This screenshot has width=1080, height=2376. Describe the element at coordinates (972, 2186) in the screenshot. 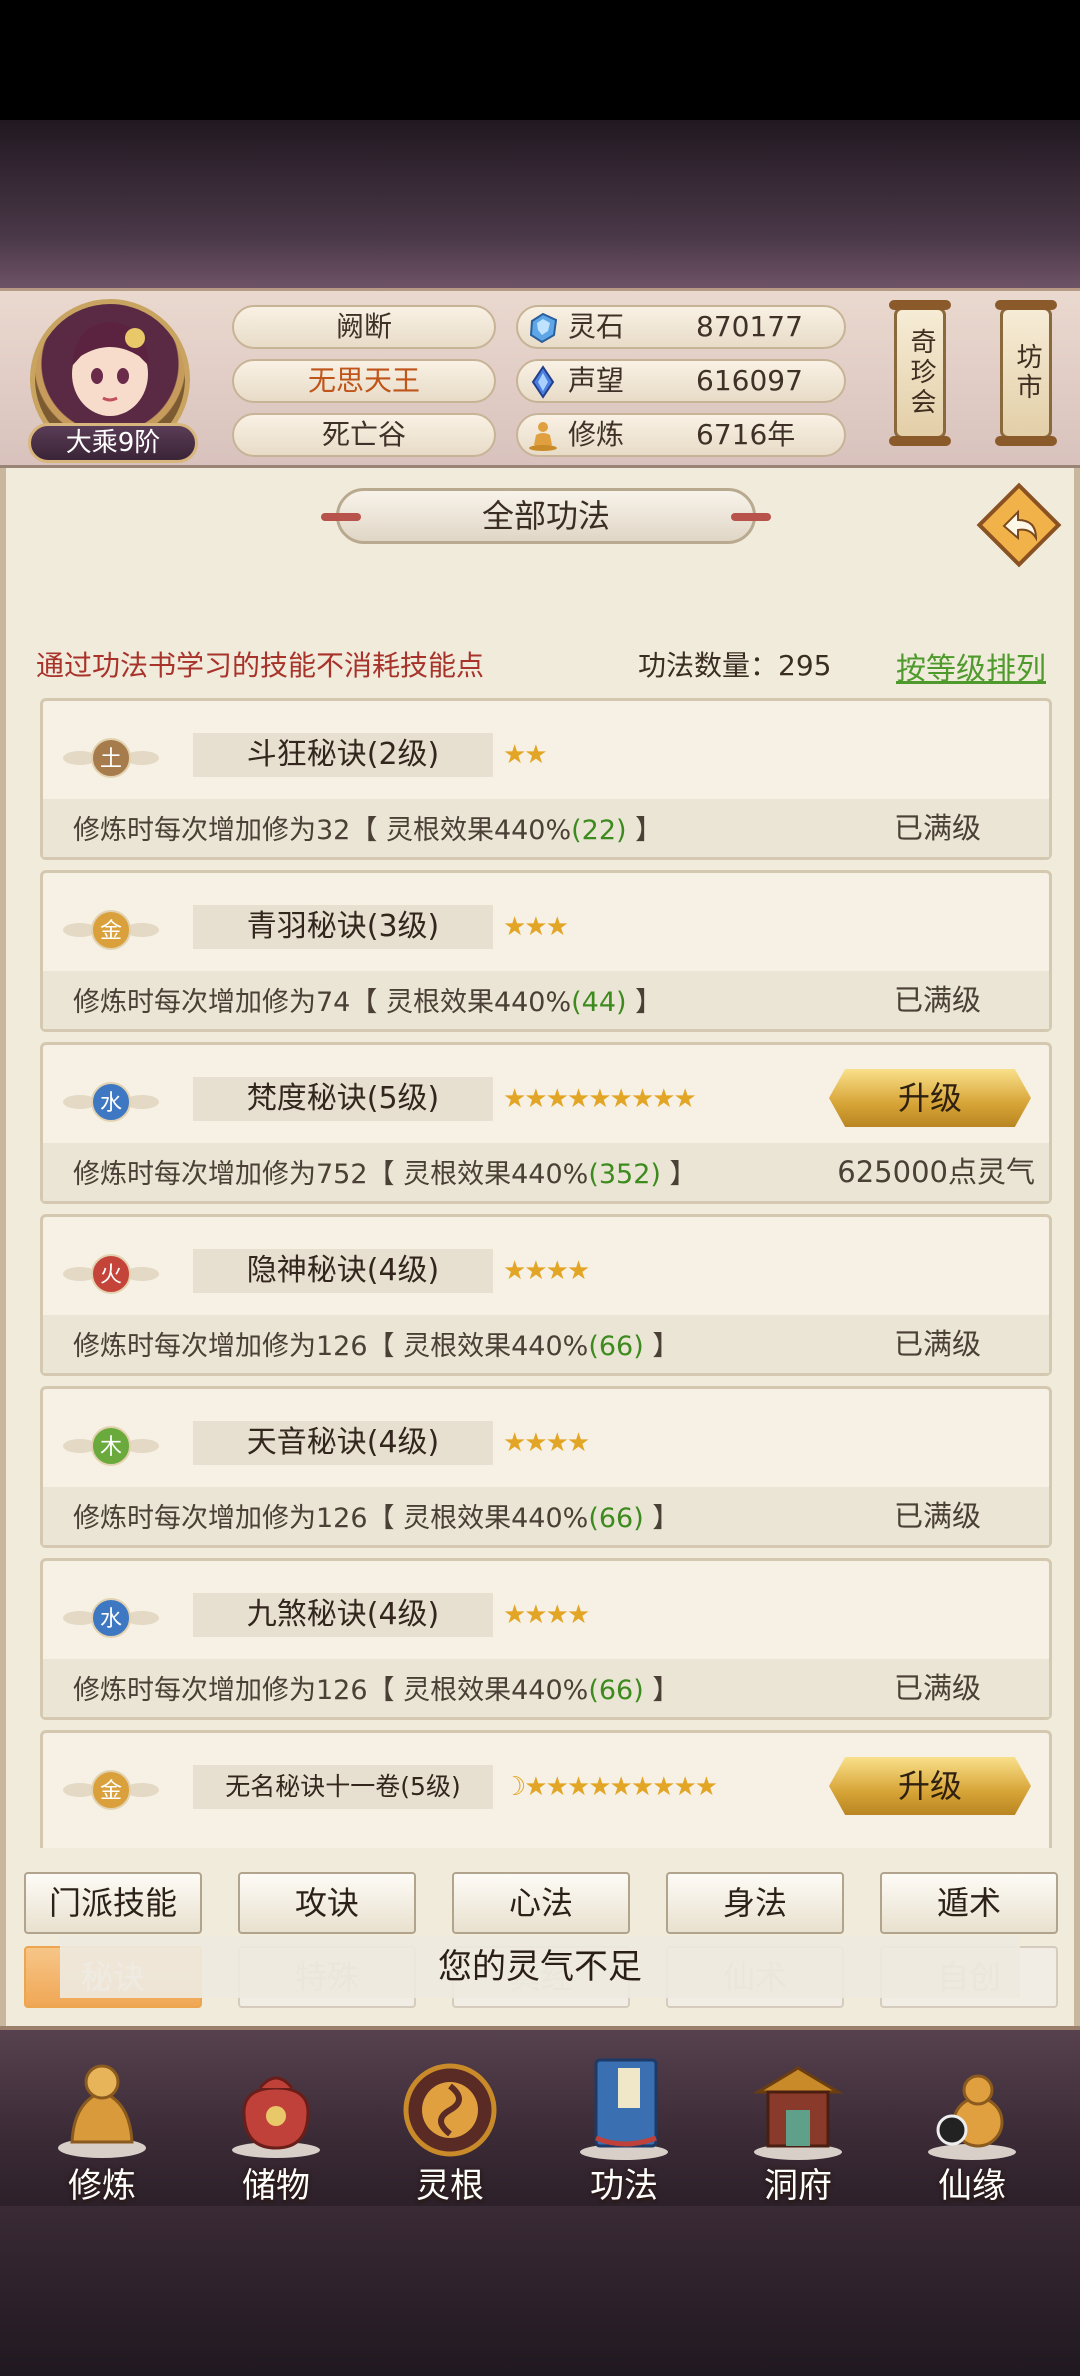

I see `nav-label: 仙缘` at that location.